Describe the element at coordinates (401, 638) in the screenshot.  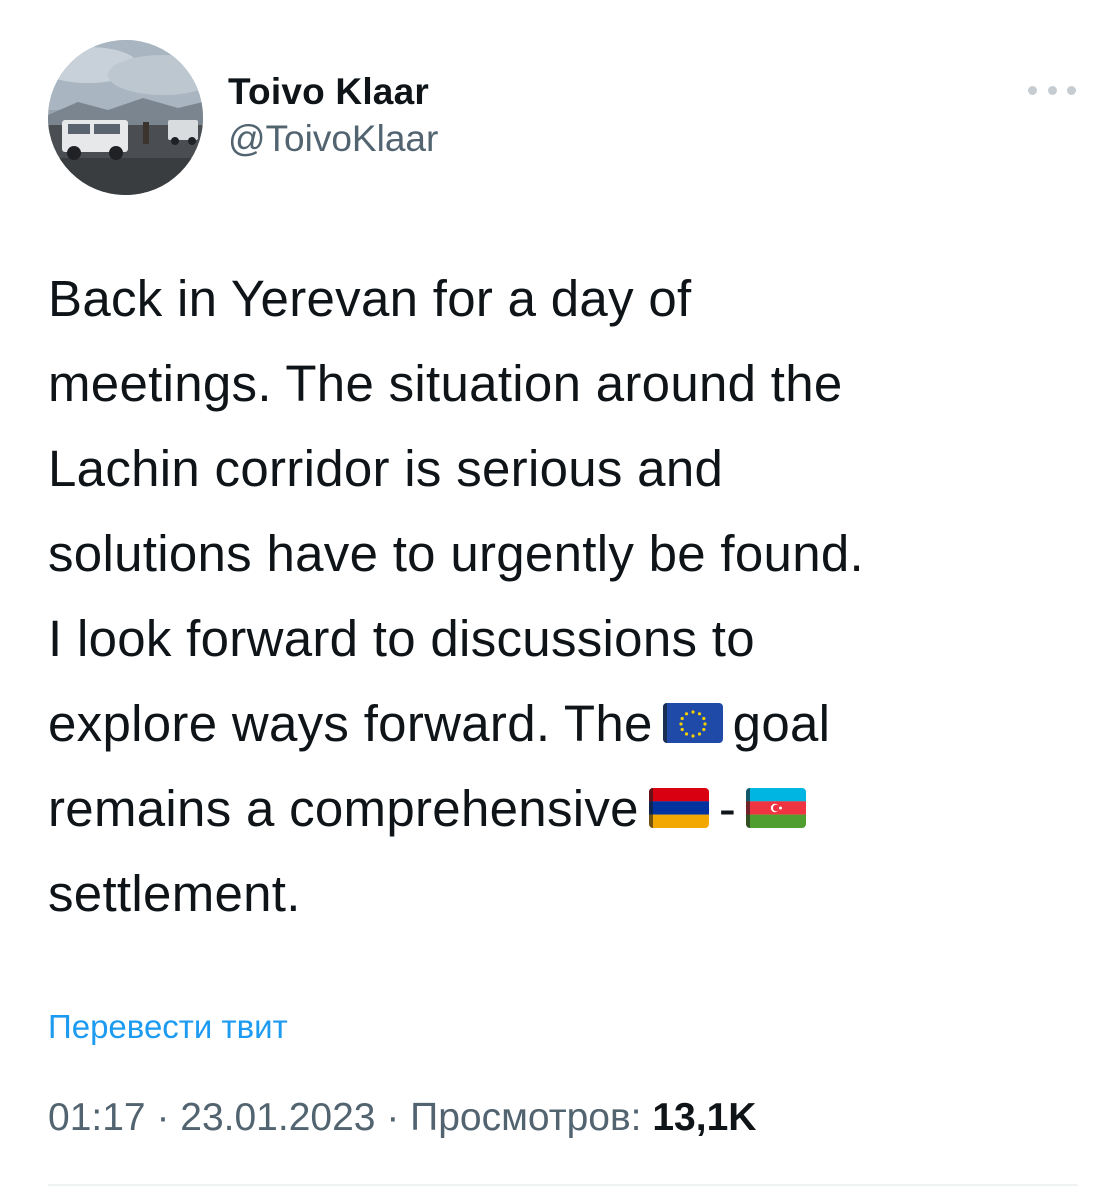
I see `tweet-line: I look forward to discussions to` at that location.